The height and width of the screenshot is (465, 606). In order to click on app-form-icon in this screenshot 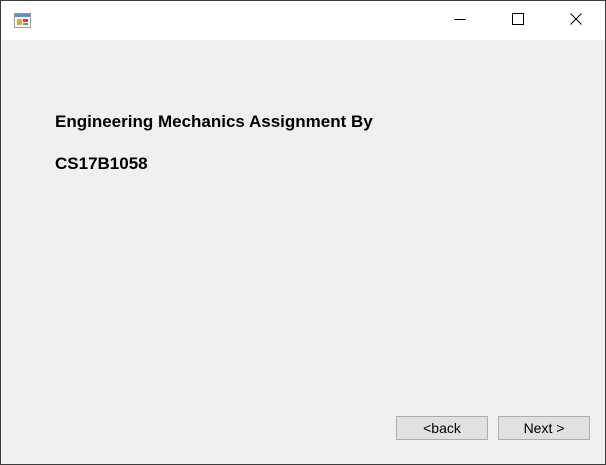, I will do `click(22, 20)`.